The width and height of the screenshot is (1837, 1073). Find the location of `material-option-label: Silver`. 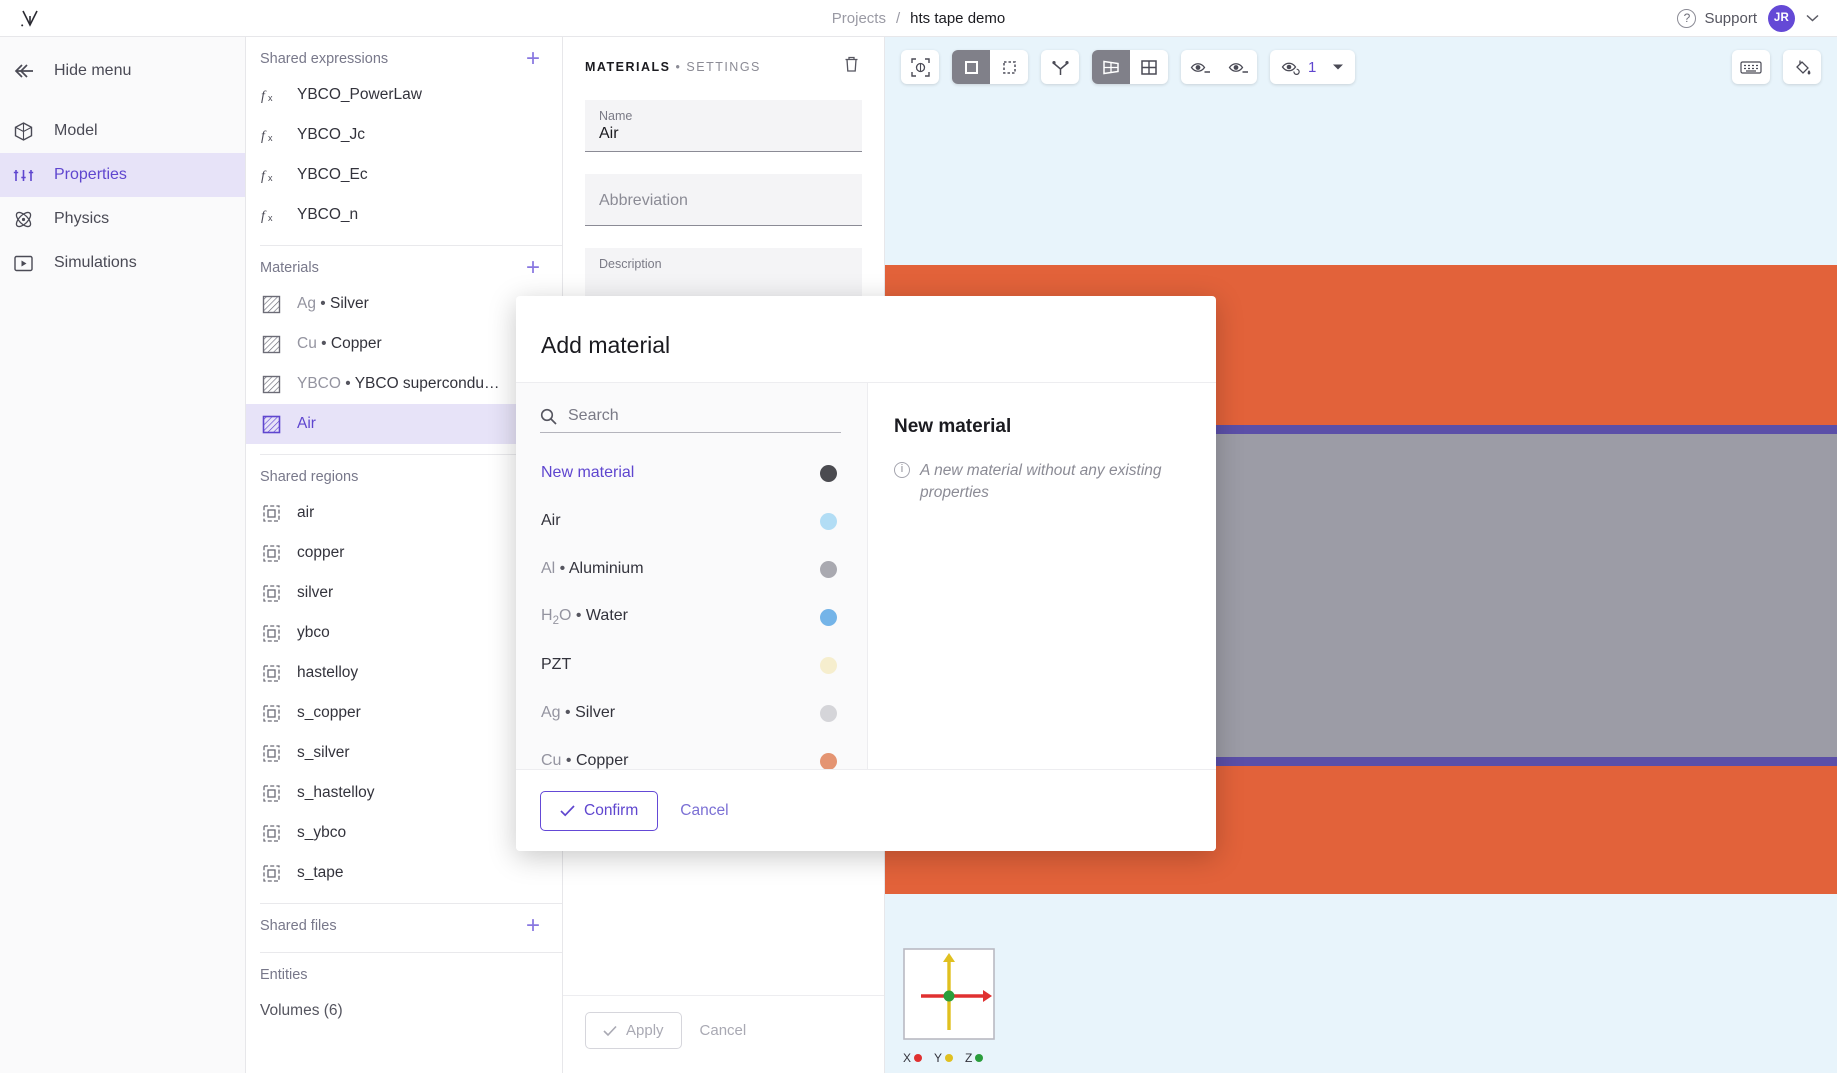

material-option-label: Silver is located at coordinates (595, 712).